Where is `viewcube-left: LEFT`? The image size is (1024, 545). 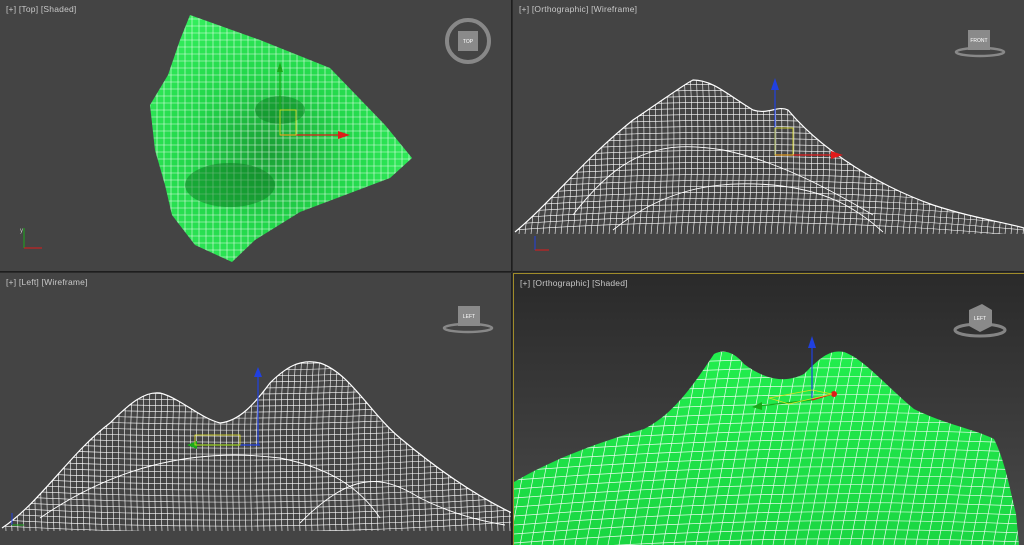 viewcube-left: LEFT is located at coordinates (468, 320).